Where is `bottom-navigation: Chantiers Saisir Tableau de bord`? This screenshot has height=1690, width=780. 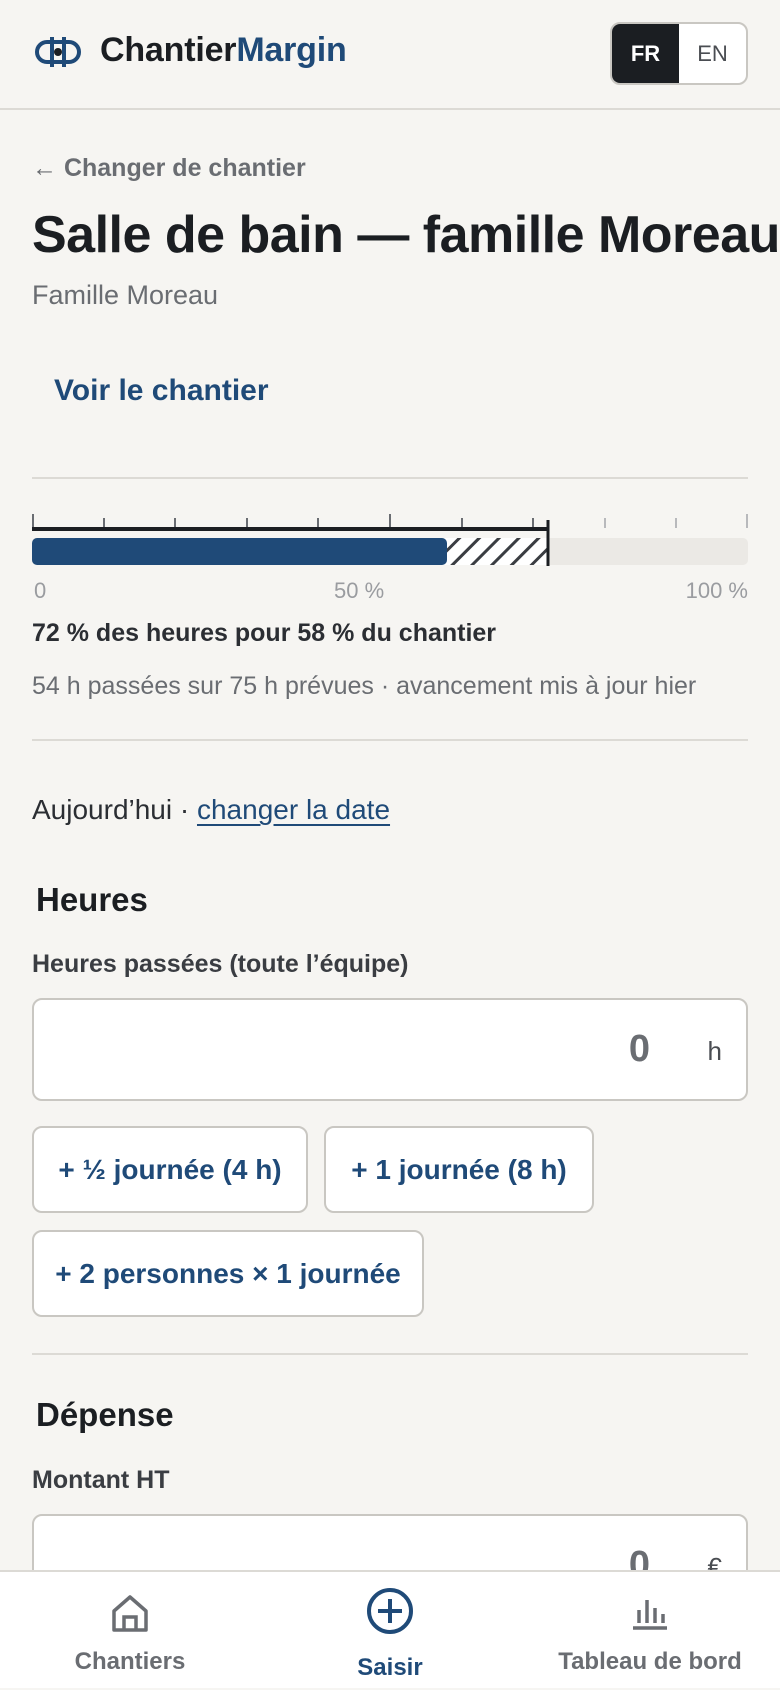
bottom-navigation: Chantiers Saisir Tableau de bord is located at coordinates (390, 1629).